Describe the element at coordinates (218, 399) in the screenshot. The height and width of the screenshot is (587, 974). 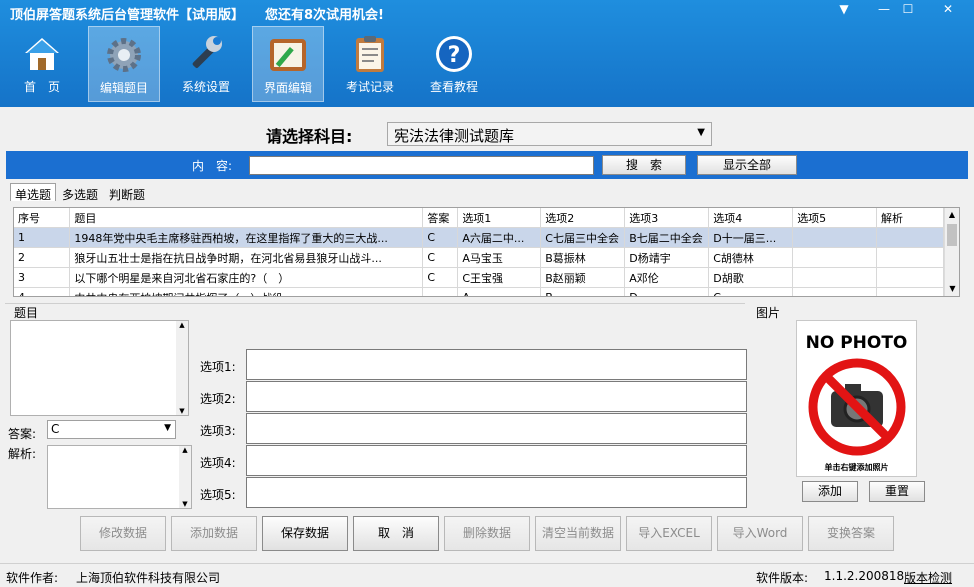
I see `option-label-2: 选项2:` at that location.